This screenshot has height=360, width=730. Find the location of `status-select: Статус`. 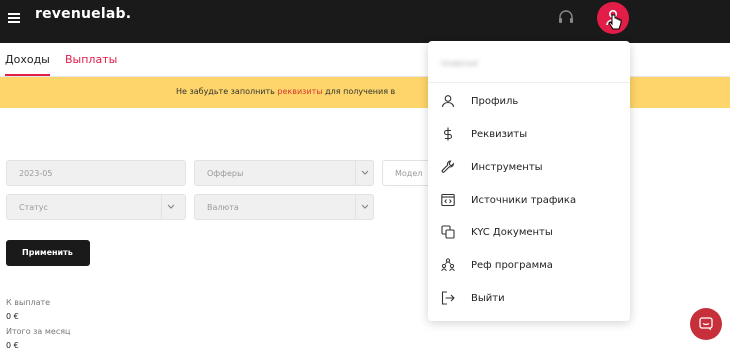

status-select: Статус is located at coordinates (96, 207).